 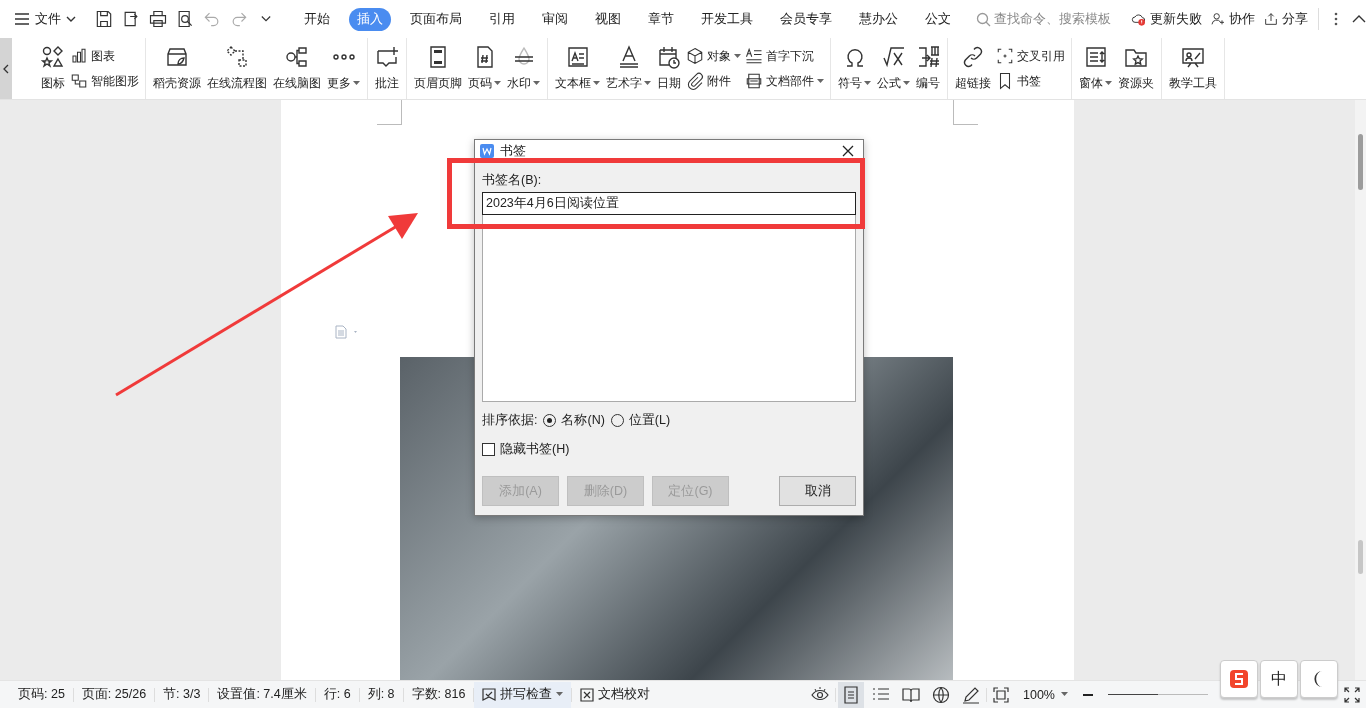 I want to click on radio-option: 名称(N), so click(x=574, y=420).